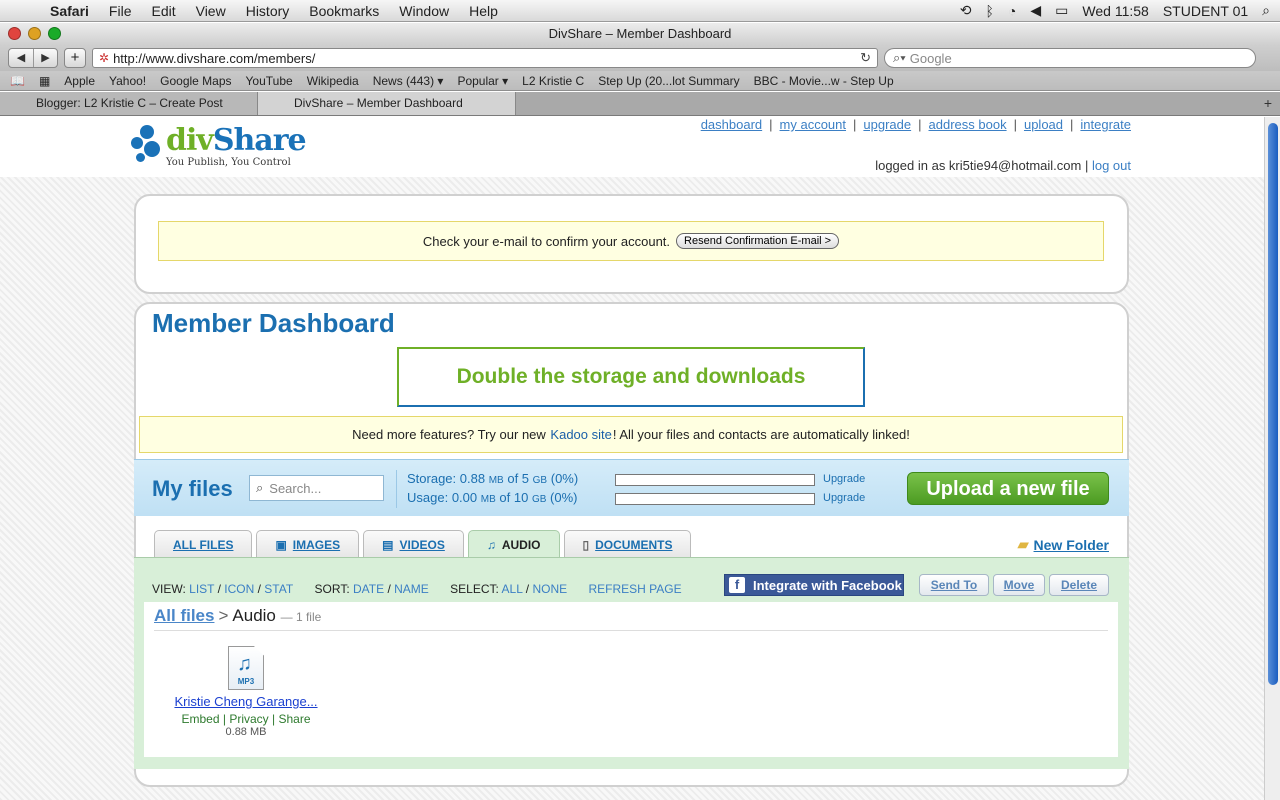 This screenshot has height=800, width=1280. I want to click on menu-help: Help, so click(483, 11).